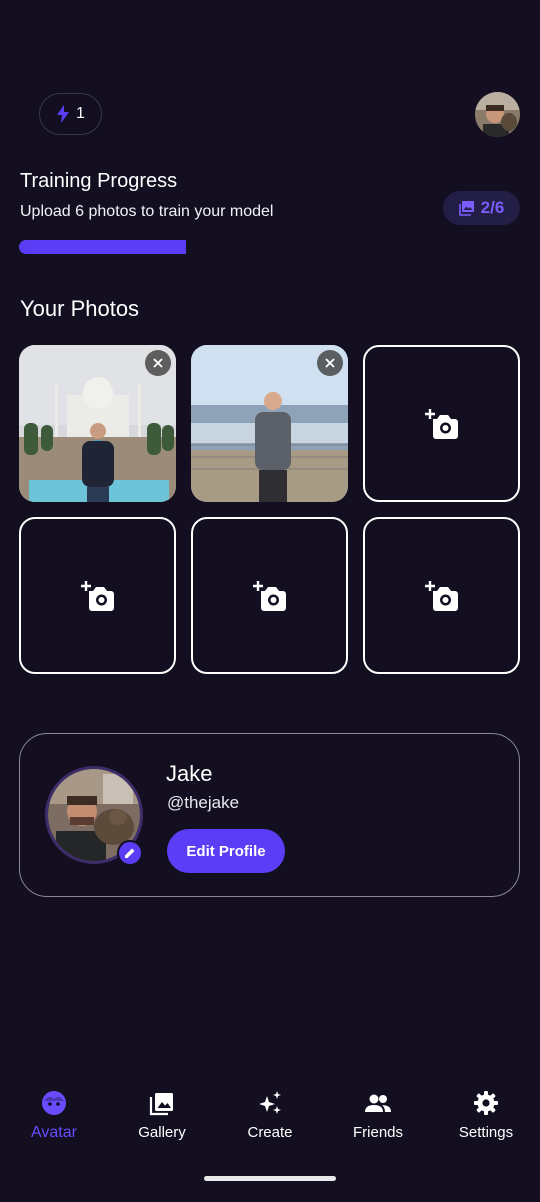  What do you see at coordinates (270, 1178) in the screenshot?
I see `home-indicator` at bounding box center [270, 1178].